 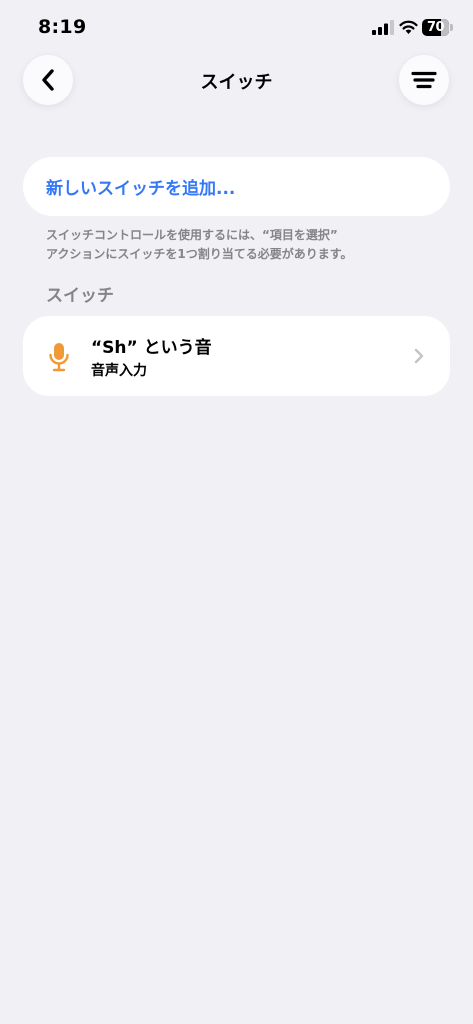 What do you see at coordinates (59, 357) in the screenshot?
I see `microphone-icon` at bounding box center [59, 357].